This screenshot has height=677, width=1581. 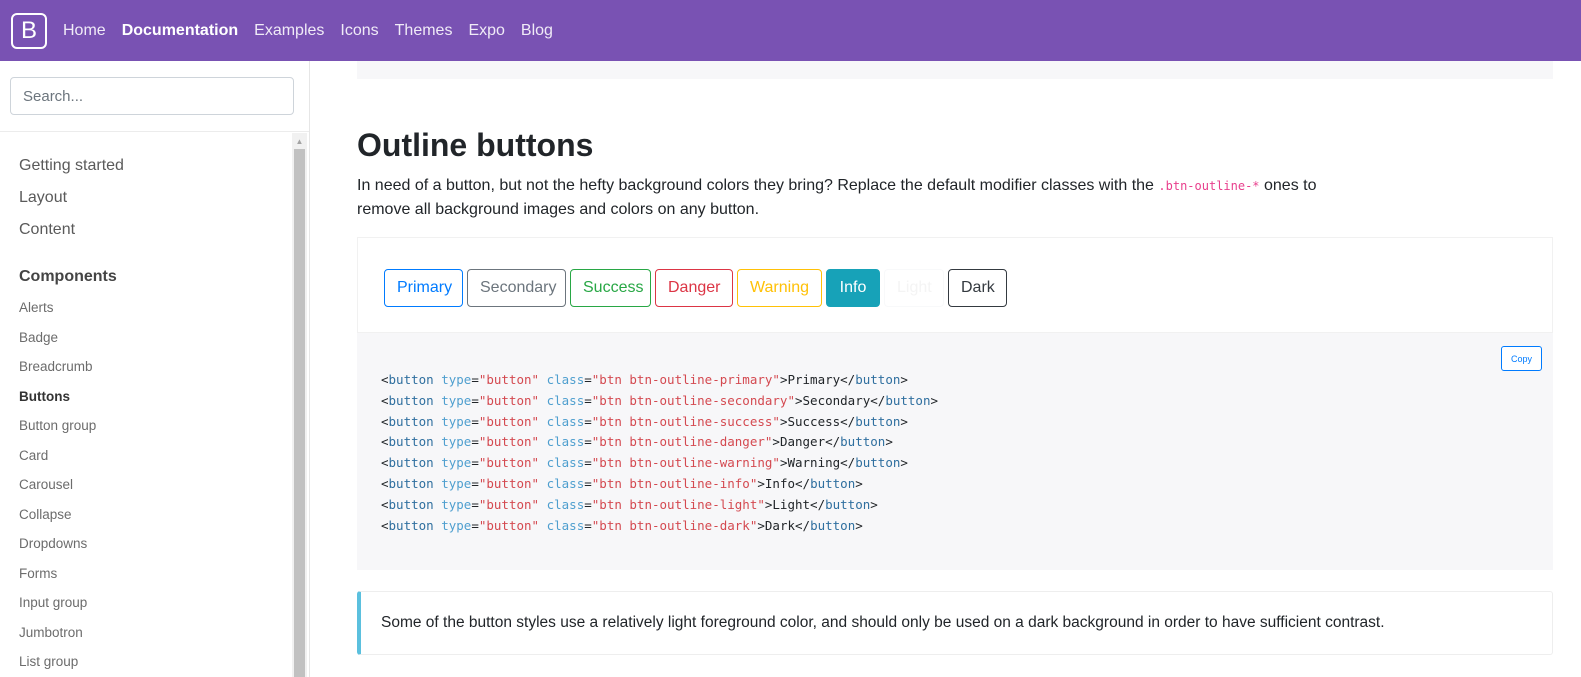 What do you see at coordinates (1209, 186) in the screenshot?
I see `inline-code: .btn-outline-*` at bounding box center [1209, 186].